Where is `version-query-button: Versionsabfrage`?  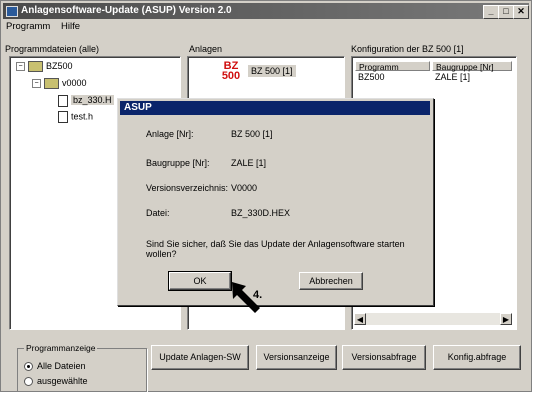 version-query-button: Versionsabfrage is located at coordinates (384, 357).